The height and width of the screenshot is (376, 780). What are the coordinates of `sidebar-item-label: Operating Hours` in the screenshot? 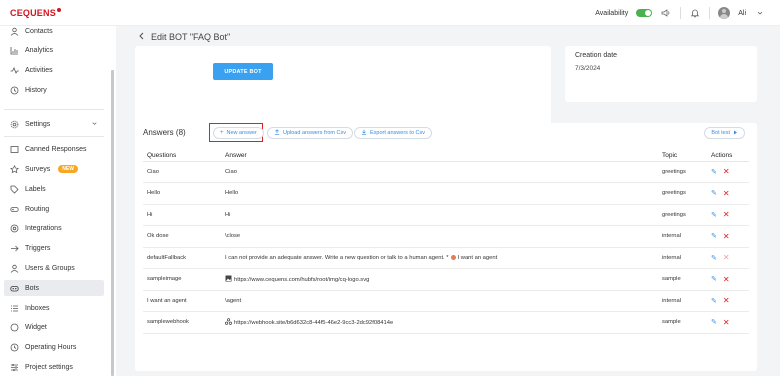 It's located at (51, 347).